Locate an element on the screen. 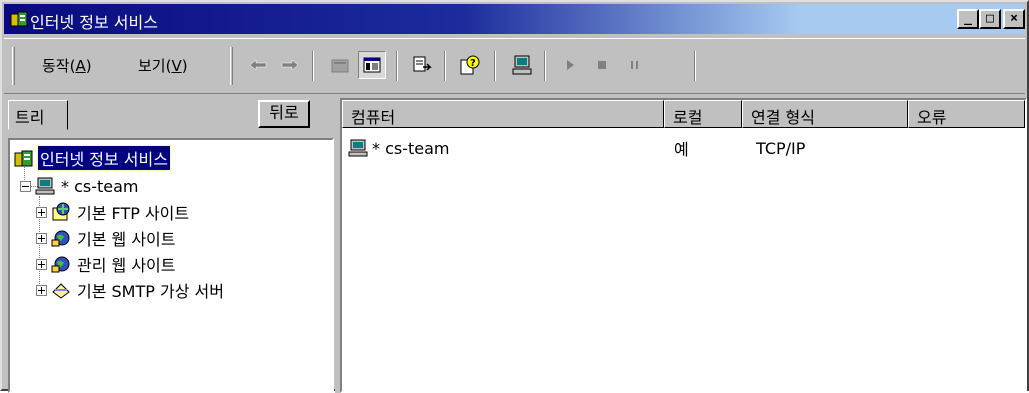 The height and width of the screenshot is (393, 1029). forward-arrow-icon is located at coordinates (290, 65).